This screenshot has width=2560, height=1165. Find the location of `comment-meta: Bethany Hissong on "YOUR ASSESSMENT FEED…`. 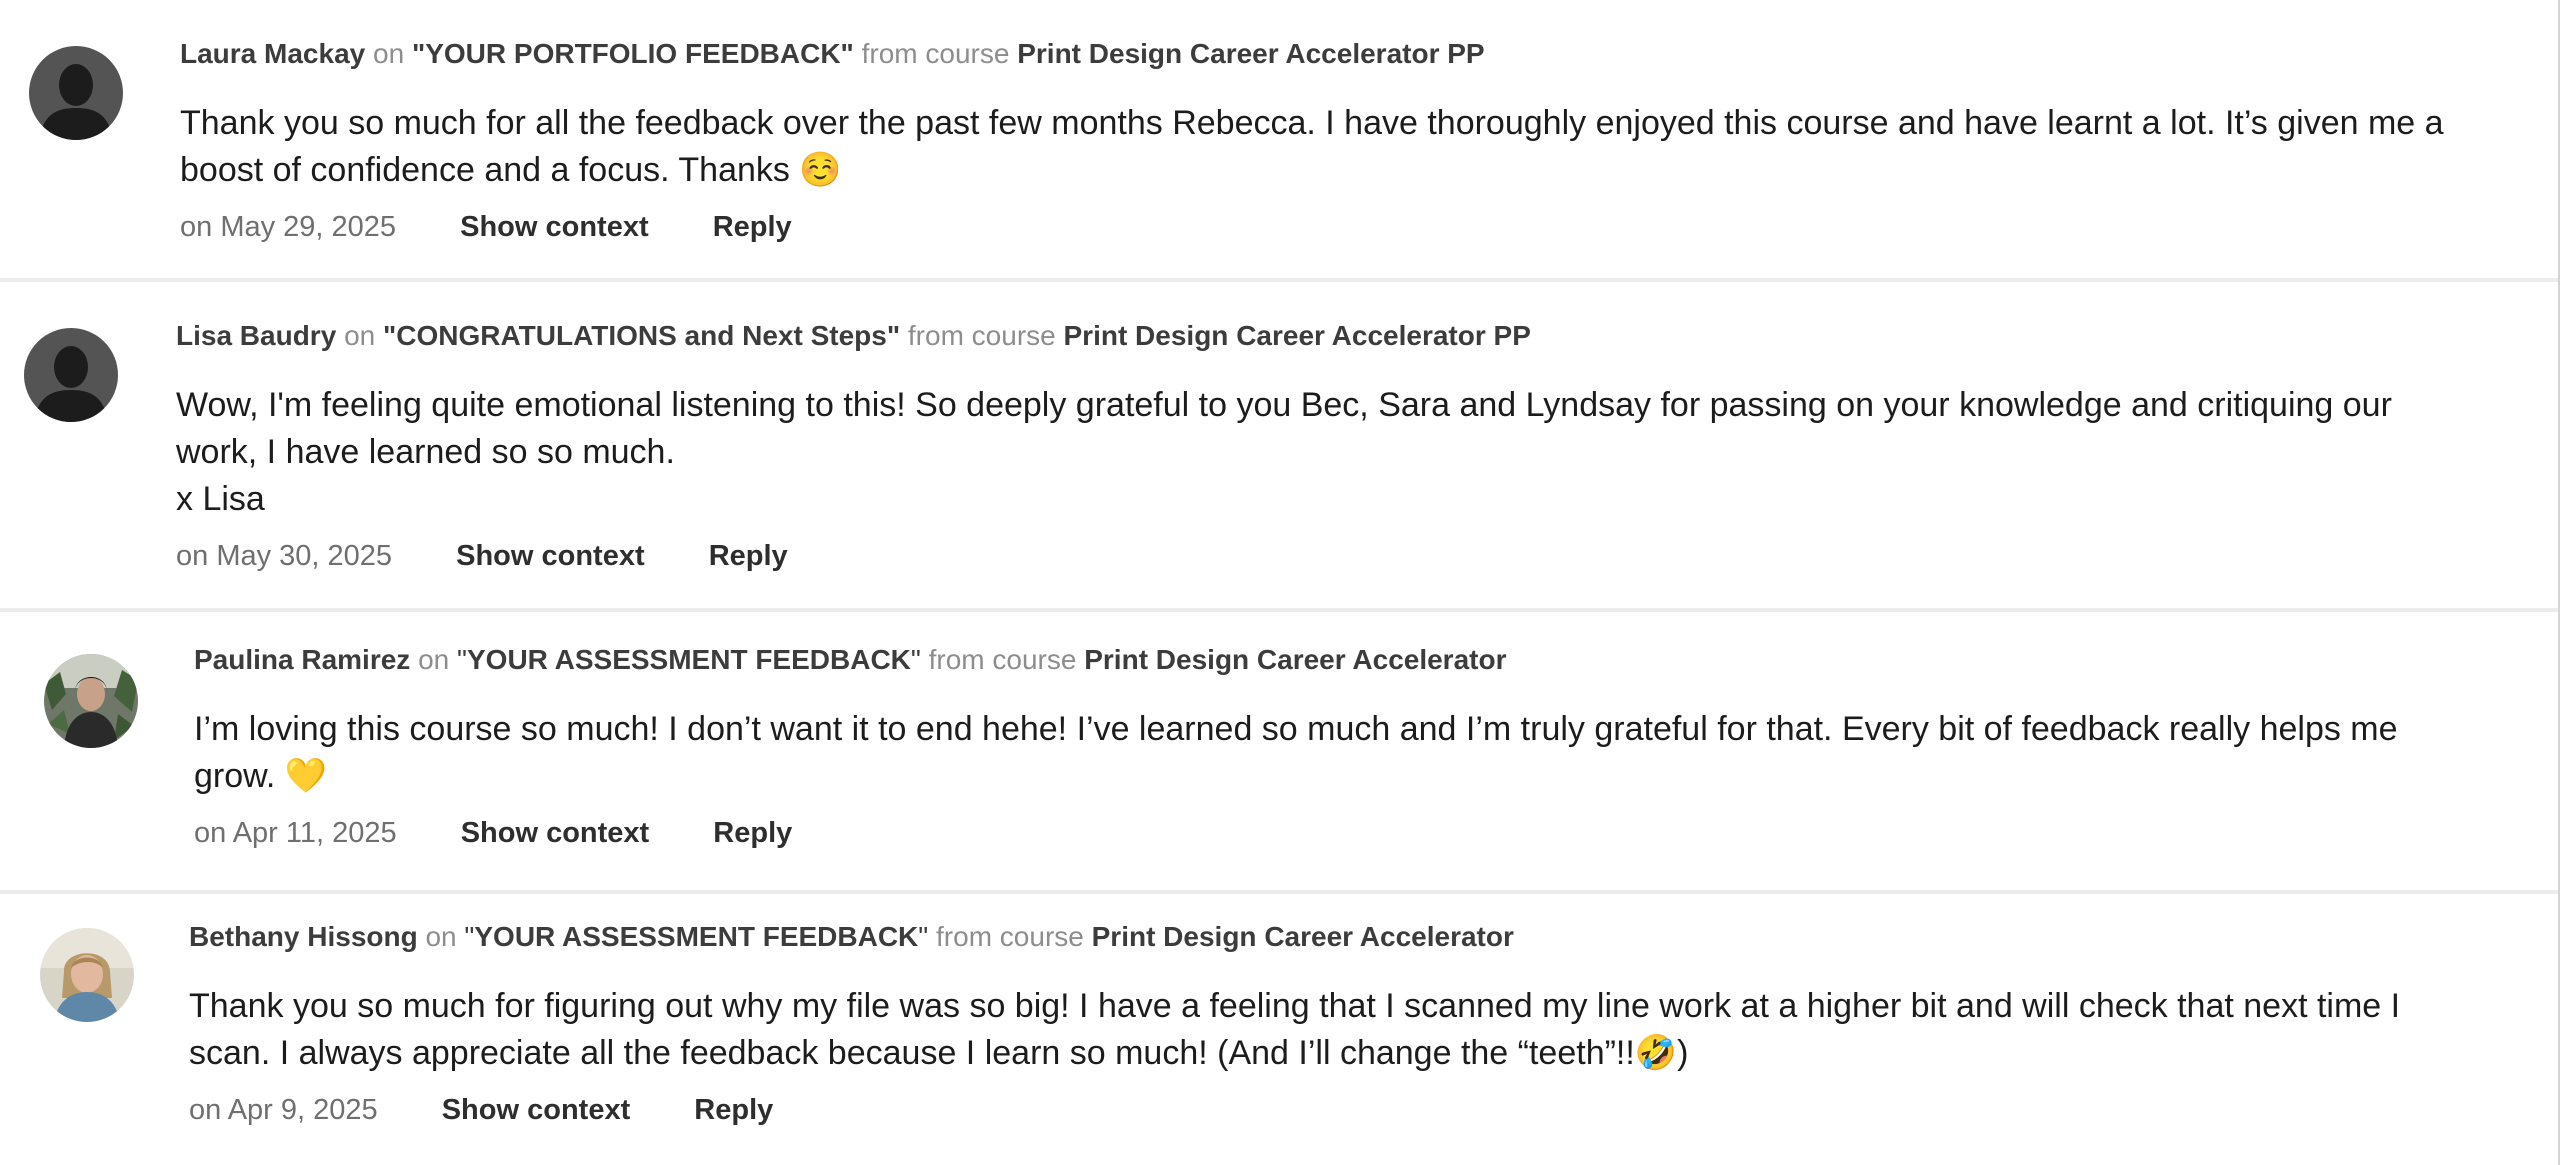

comment-meta: Bethany Hissong on "YOUR ASSESSMENT FEED… is located at coordinates (1328, 937).